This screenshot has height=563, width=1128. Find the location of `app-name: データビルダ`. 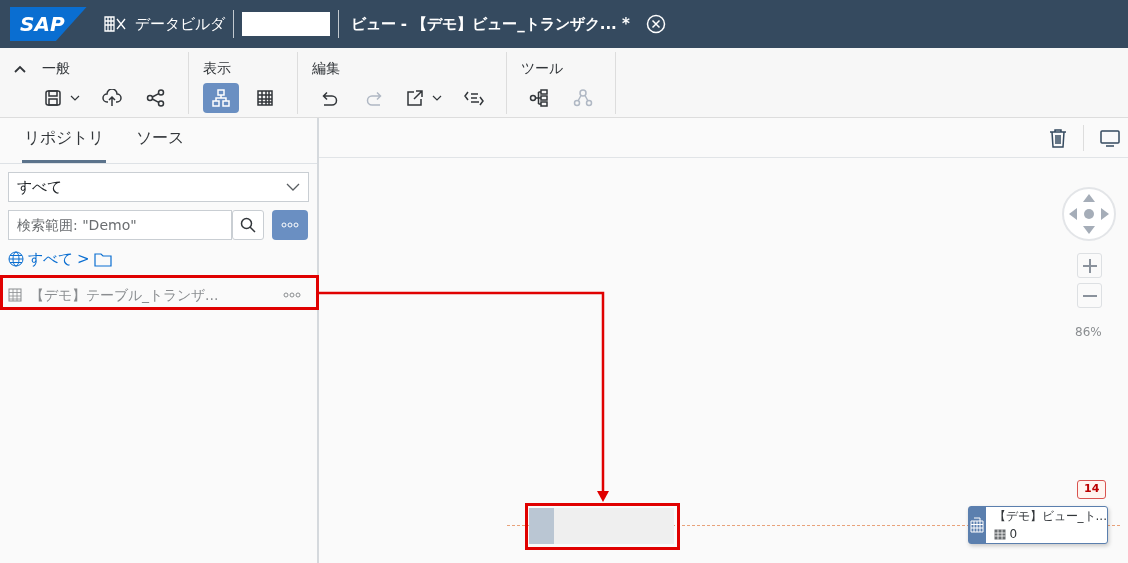

app-name: データビルダ is located at coordinates (179, 24).